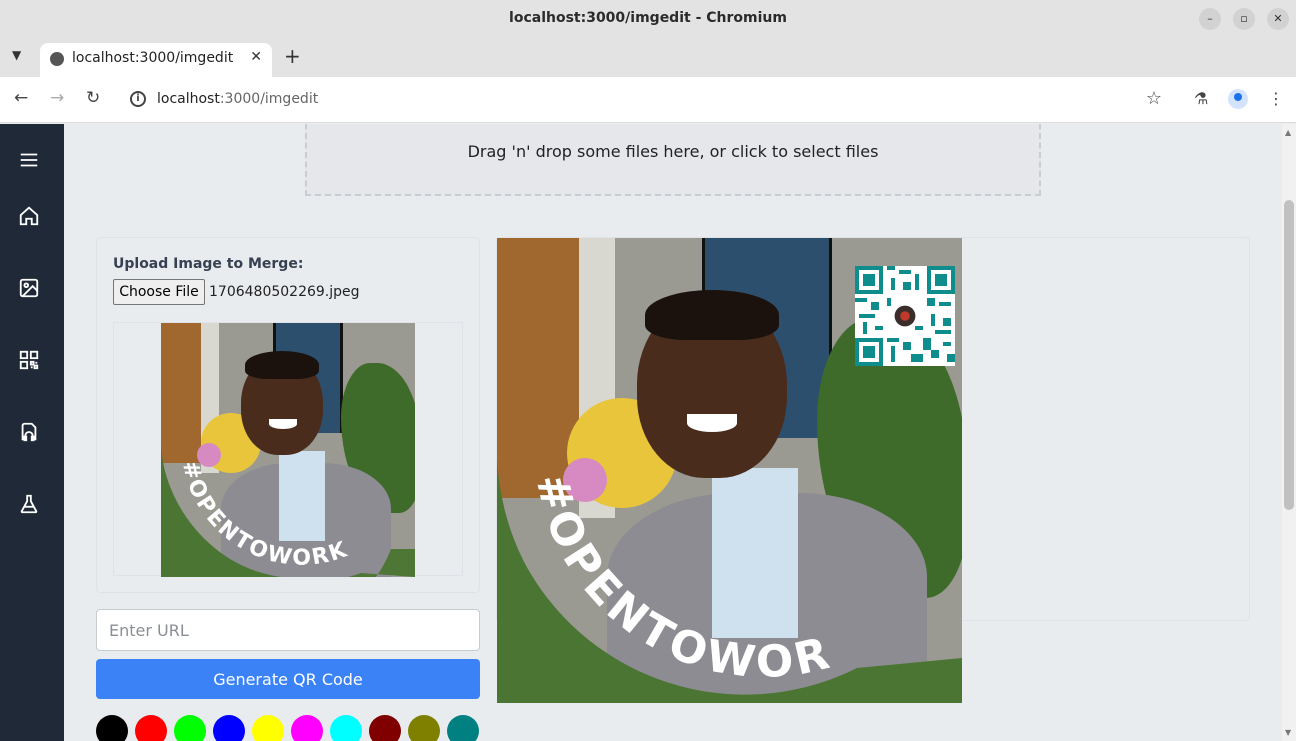 The image size is (1296, 741). What do you see at coordinates (112, 728) in the screenshot?
I see `swatch-black` at bounding box center [112, 728].